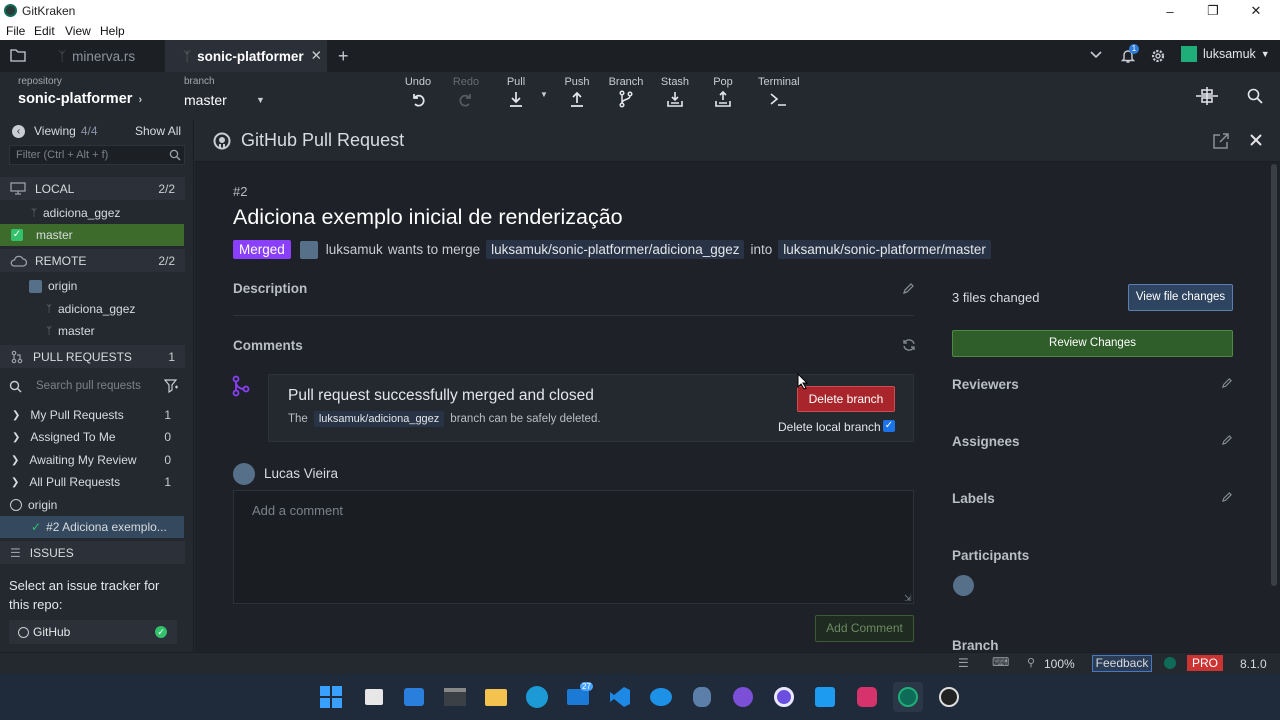 The width and height of the screenshot is (1280, 720). What do you see at coordinates (615, 249) in the screenshot?
I see `source-branch-pill: luksamuk/sonic-platformer/adiciona_ggez` at bounding box center [615, 249].